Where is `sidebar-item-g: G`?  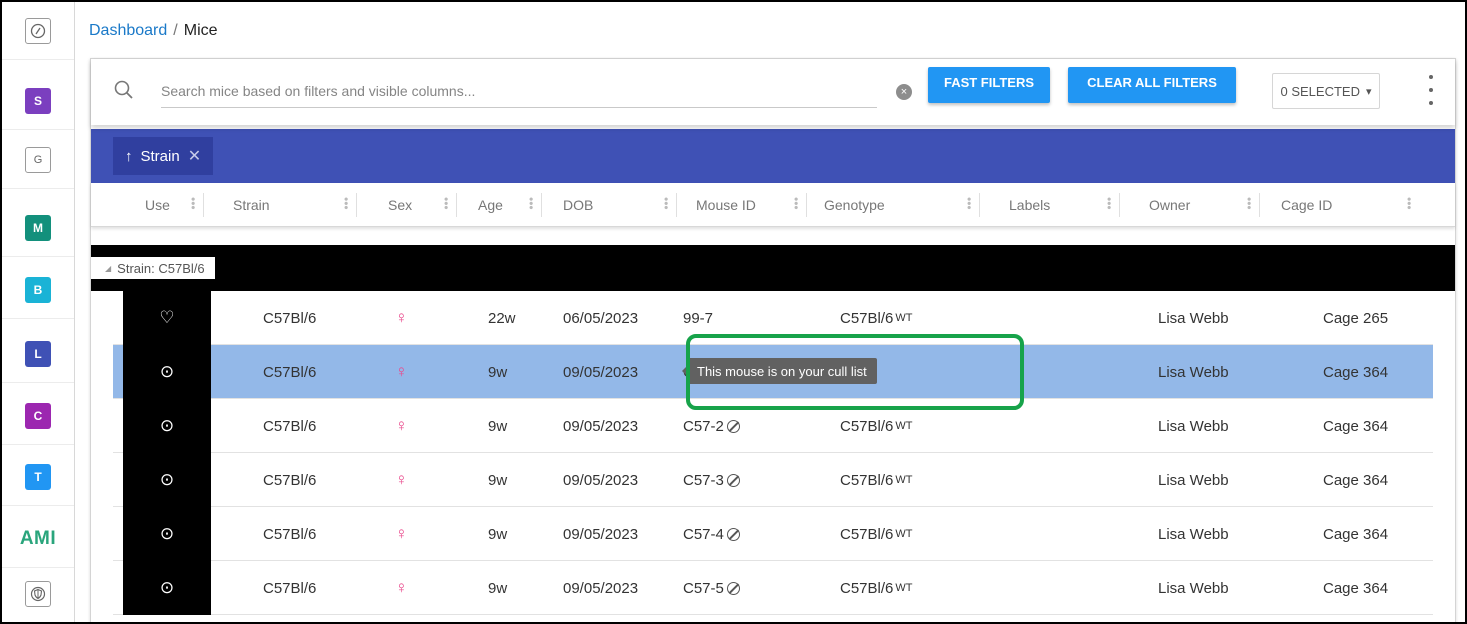
sidebar-item-g: G is located at coordinates (38, 160).